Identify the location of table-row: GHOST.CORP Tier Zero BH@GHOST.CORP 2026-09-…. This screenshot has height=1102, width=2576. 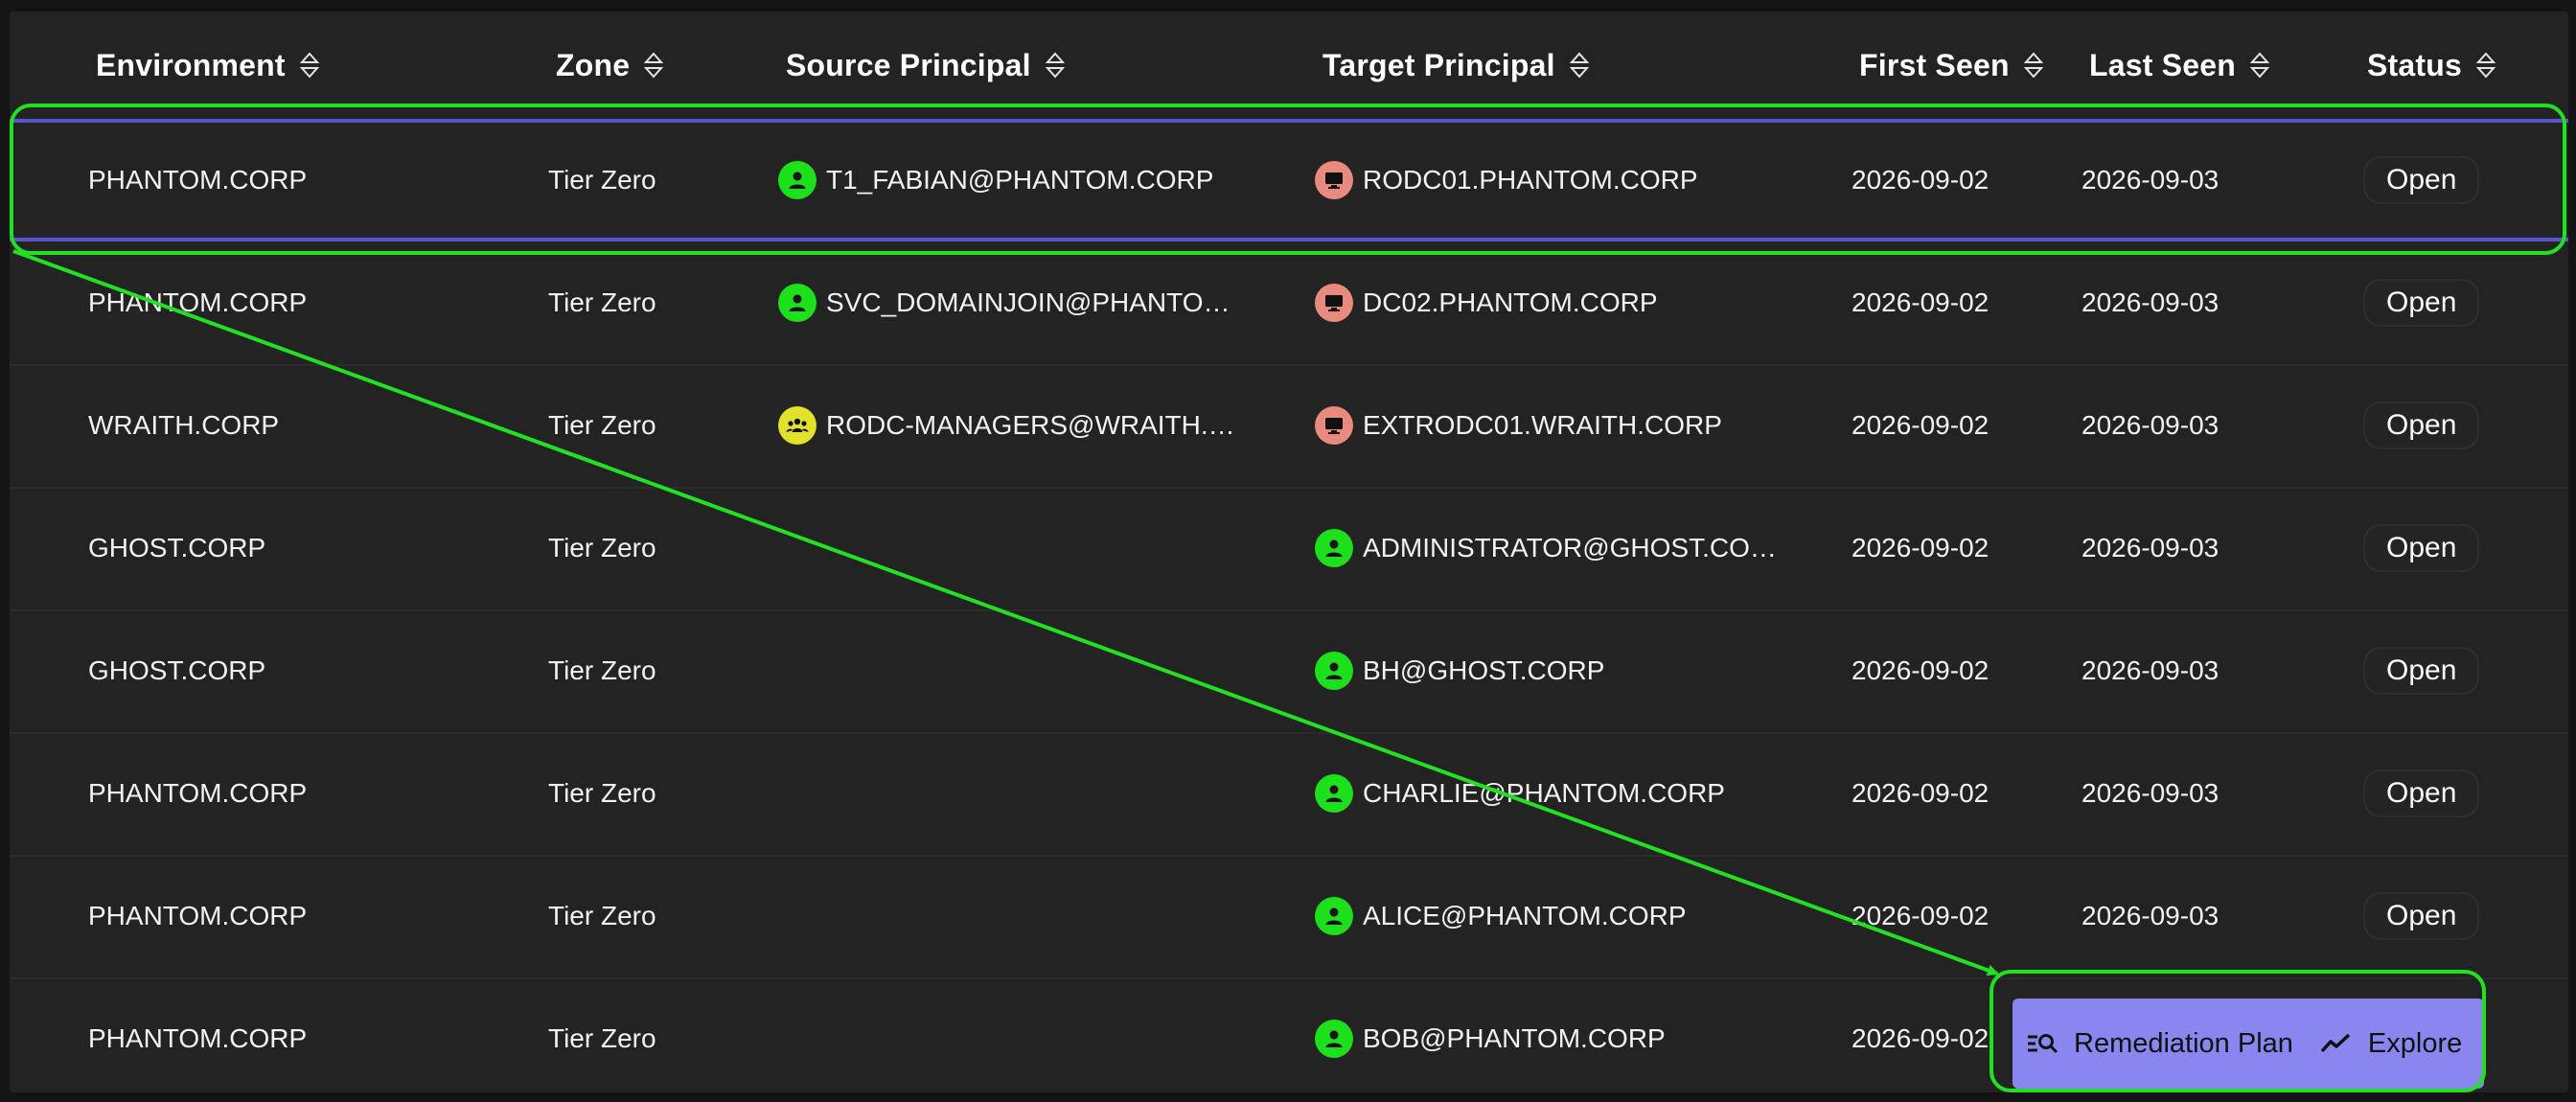
(1289, 671).